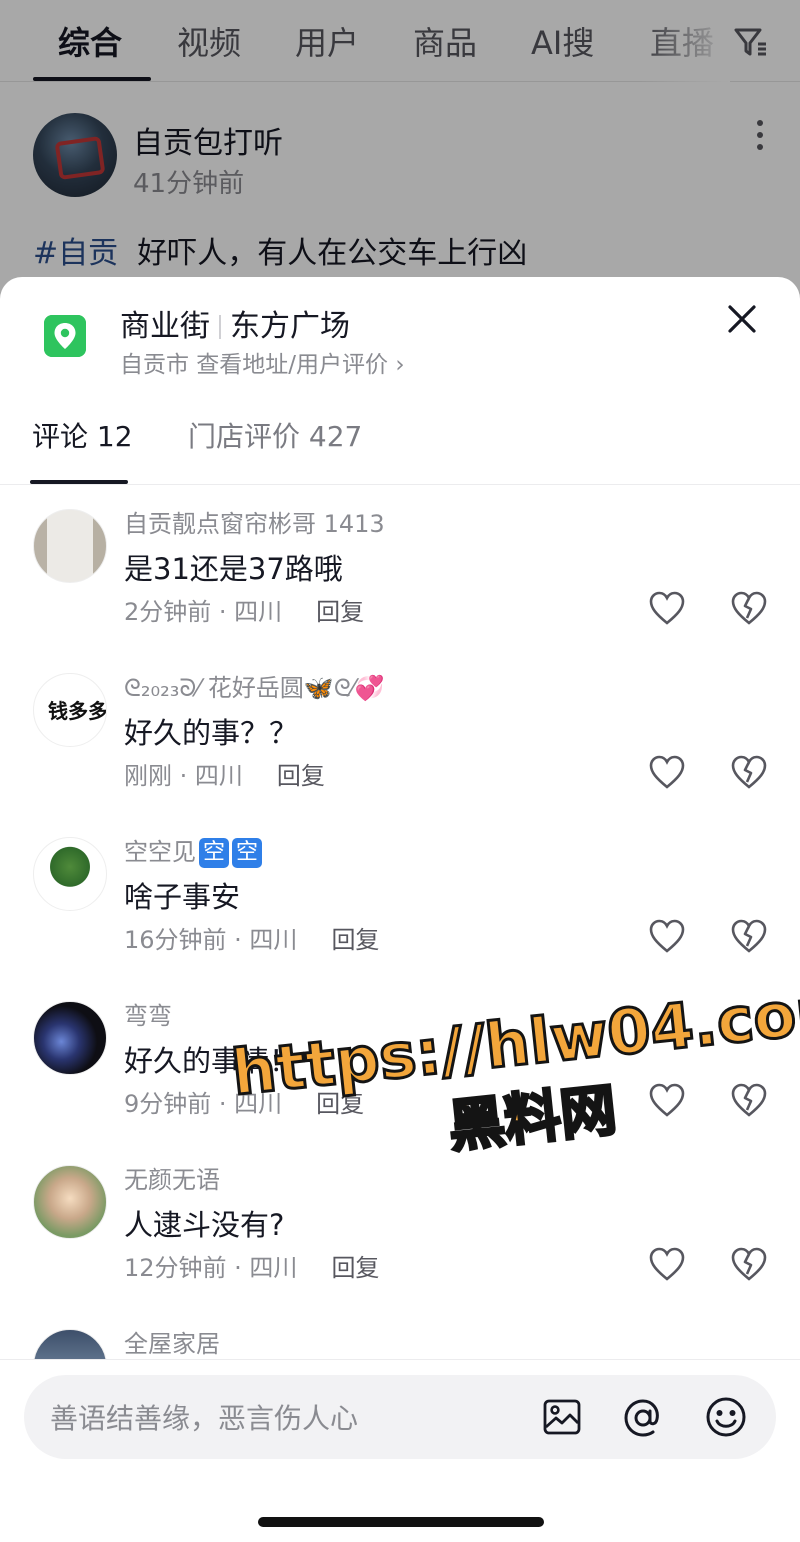 The width and height of the screenshot is (800, 1542). I want to click on comment-item: 全屋家居, so click(400, 1341).